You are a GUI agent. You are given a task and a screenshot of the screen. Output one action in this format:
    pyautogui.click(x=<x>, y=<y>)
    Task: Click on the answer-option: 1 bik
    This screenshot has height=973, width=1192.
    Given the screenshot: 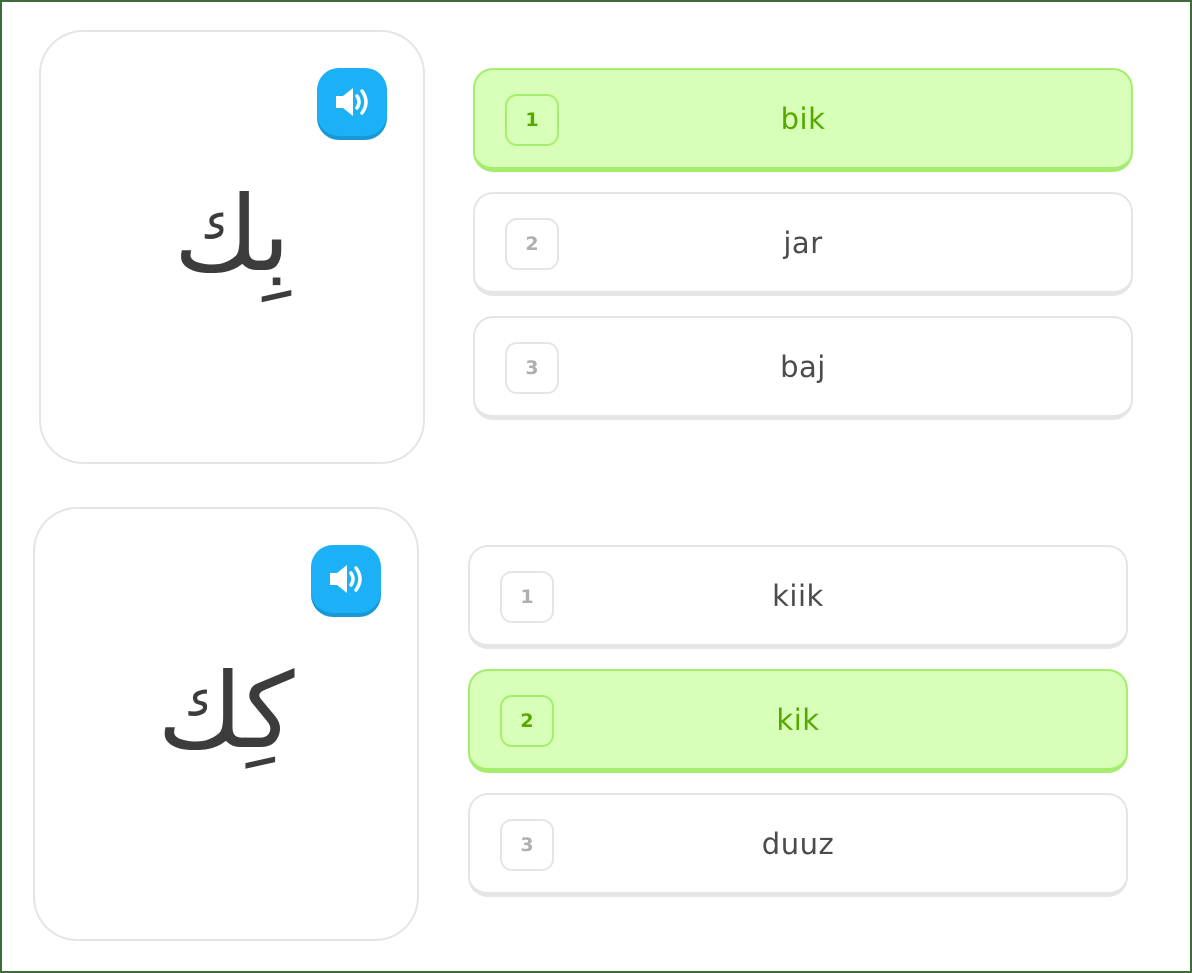 What is the action you would take?
    pyautogui.click(x=803, y=120)
    